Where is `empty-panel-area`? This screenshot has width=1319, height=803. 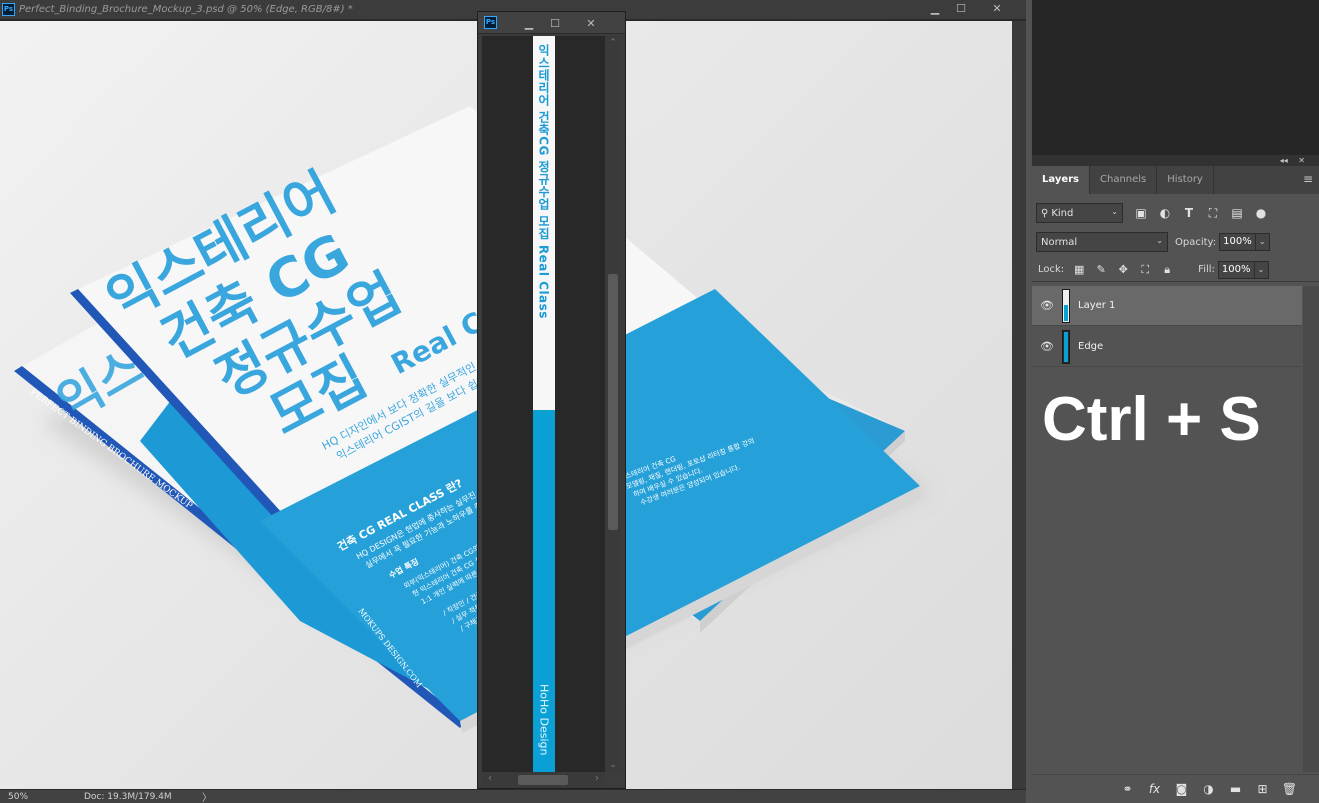 empty-panel-area is located at coordinates (1175, 77).